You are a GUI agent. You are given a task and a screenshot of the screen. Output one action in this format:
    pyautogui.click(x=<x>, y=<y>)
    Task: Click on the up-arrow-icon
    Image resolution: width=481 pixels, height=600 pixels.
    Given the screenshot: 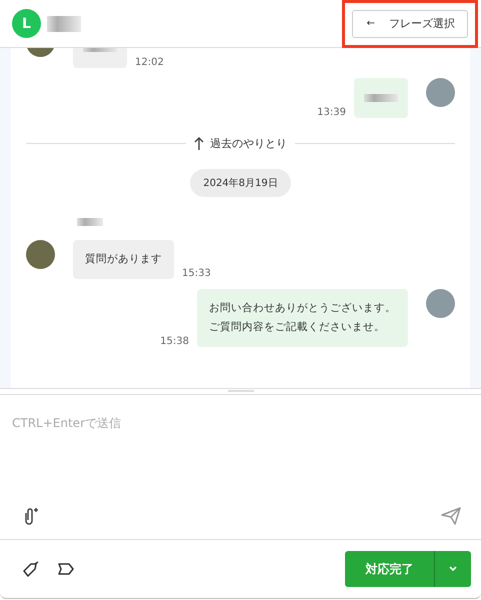 What is the action you would take?
    pyautogui.click(x=199, y=143)
    